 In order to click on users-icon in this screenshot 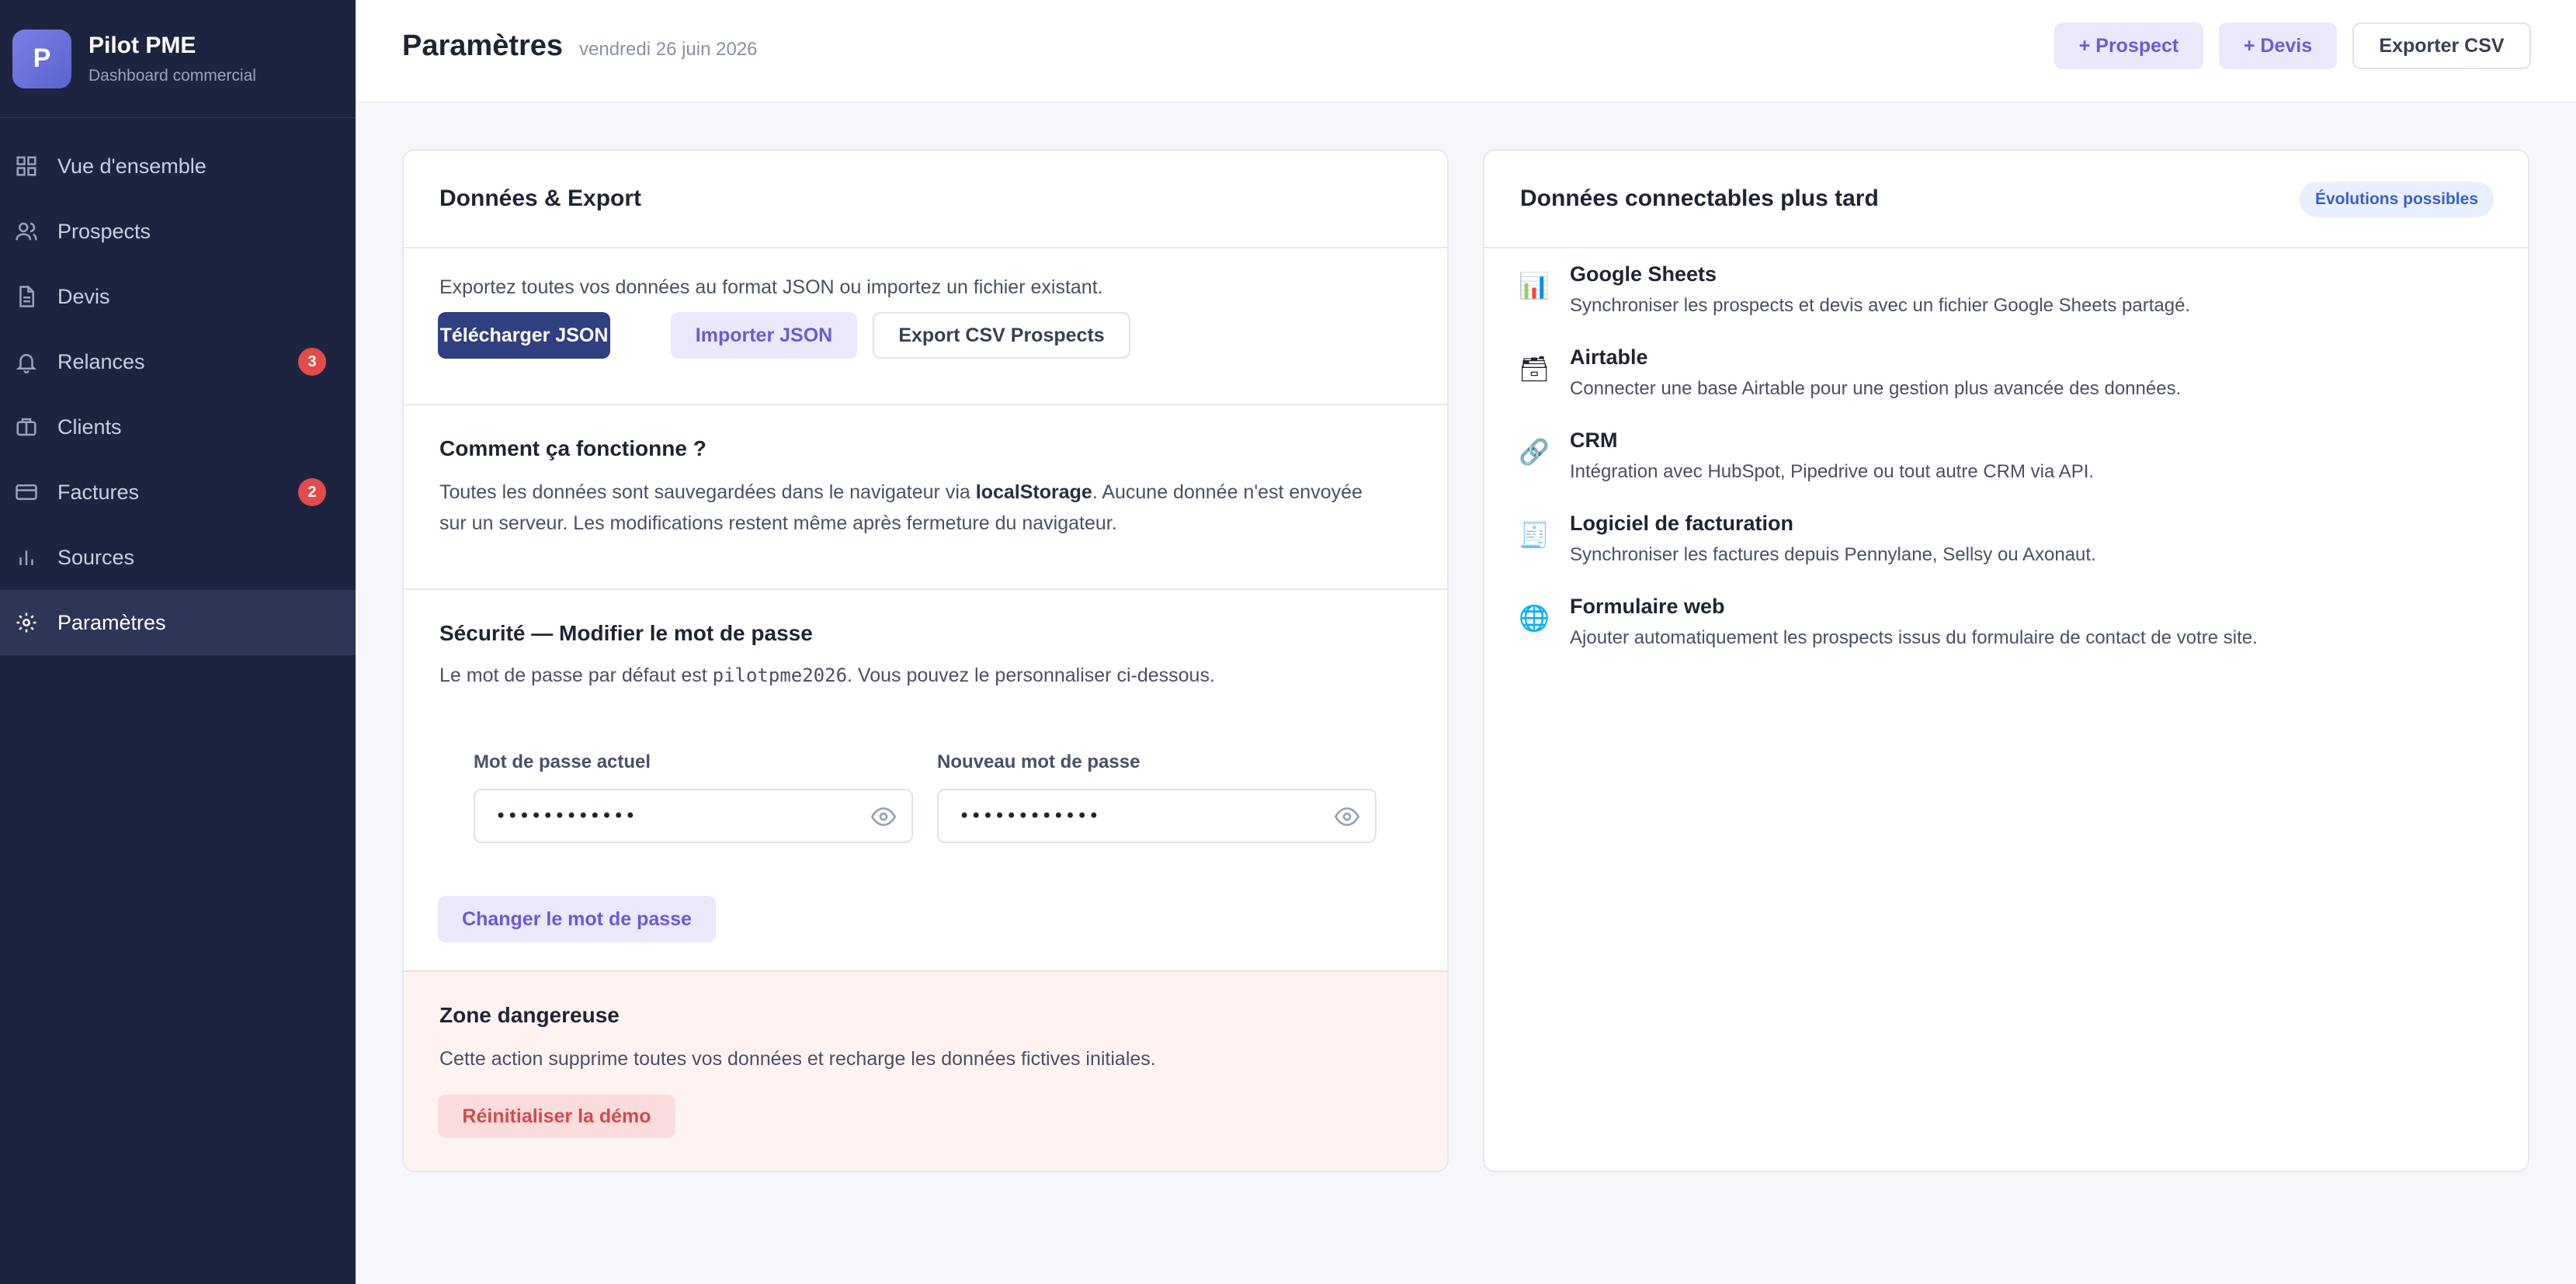, I will do `click(26, 231)`.